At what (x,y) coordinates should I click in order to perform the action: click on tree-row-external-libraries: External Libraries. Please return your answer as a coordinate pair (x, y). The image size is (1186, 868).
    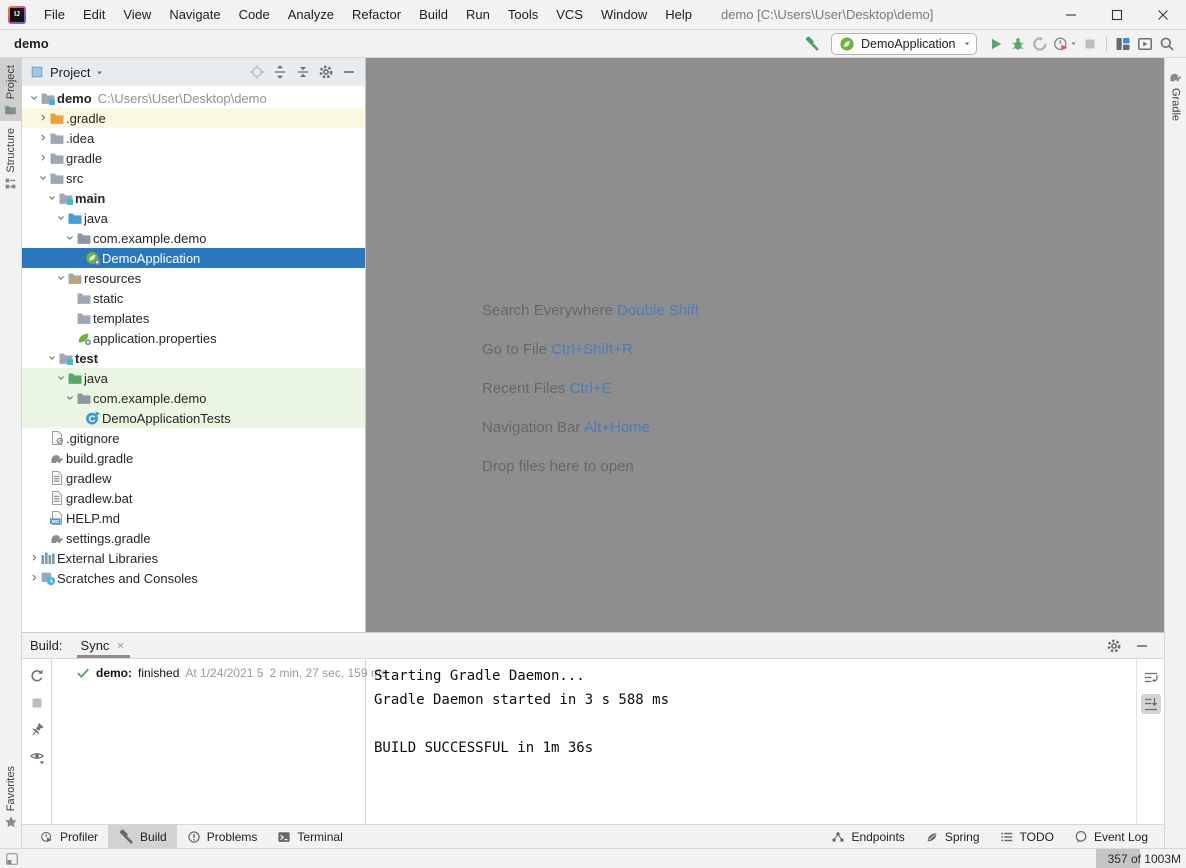
    Looking at the image, I should click on (193, 558).